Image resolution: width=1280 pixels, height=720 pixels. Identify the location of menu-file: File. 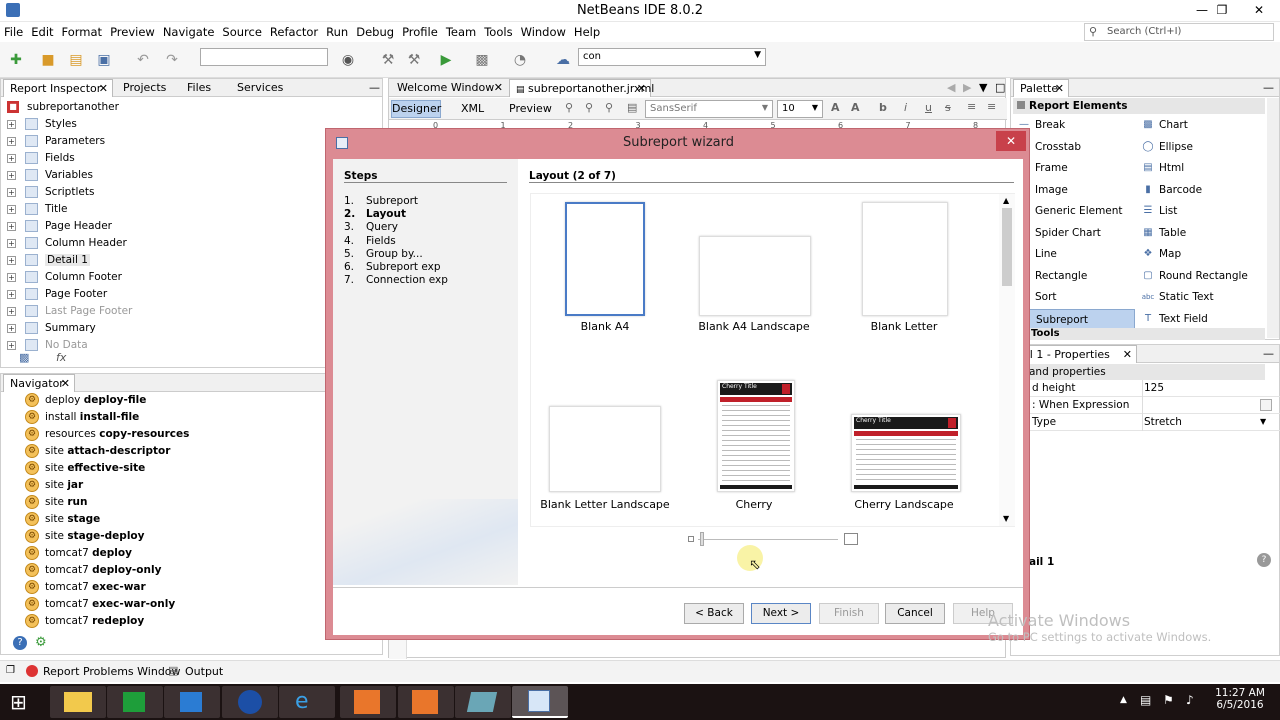
(13, 32).